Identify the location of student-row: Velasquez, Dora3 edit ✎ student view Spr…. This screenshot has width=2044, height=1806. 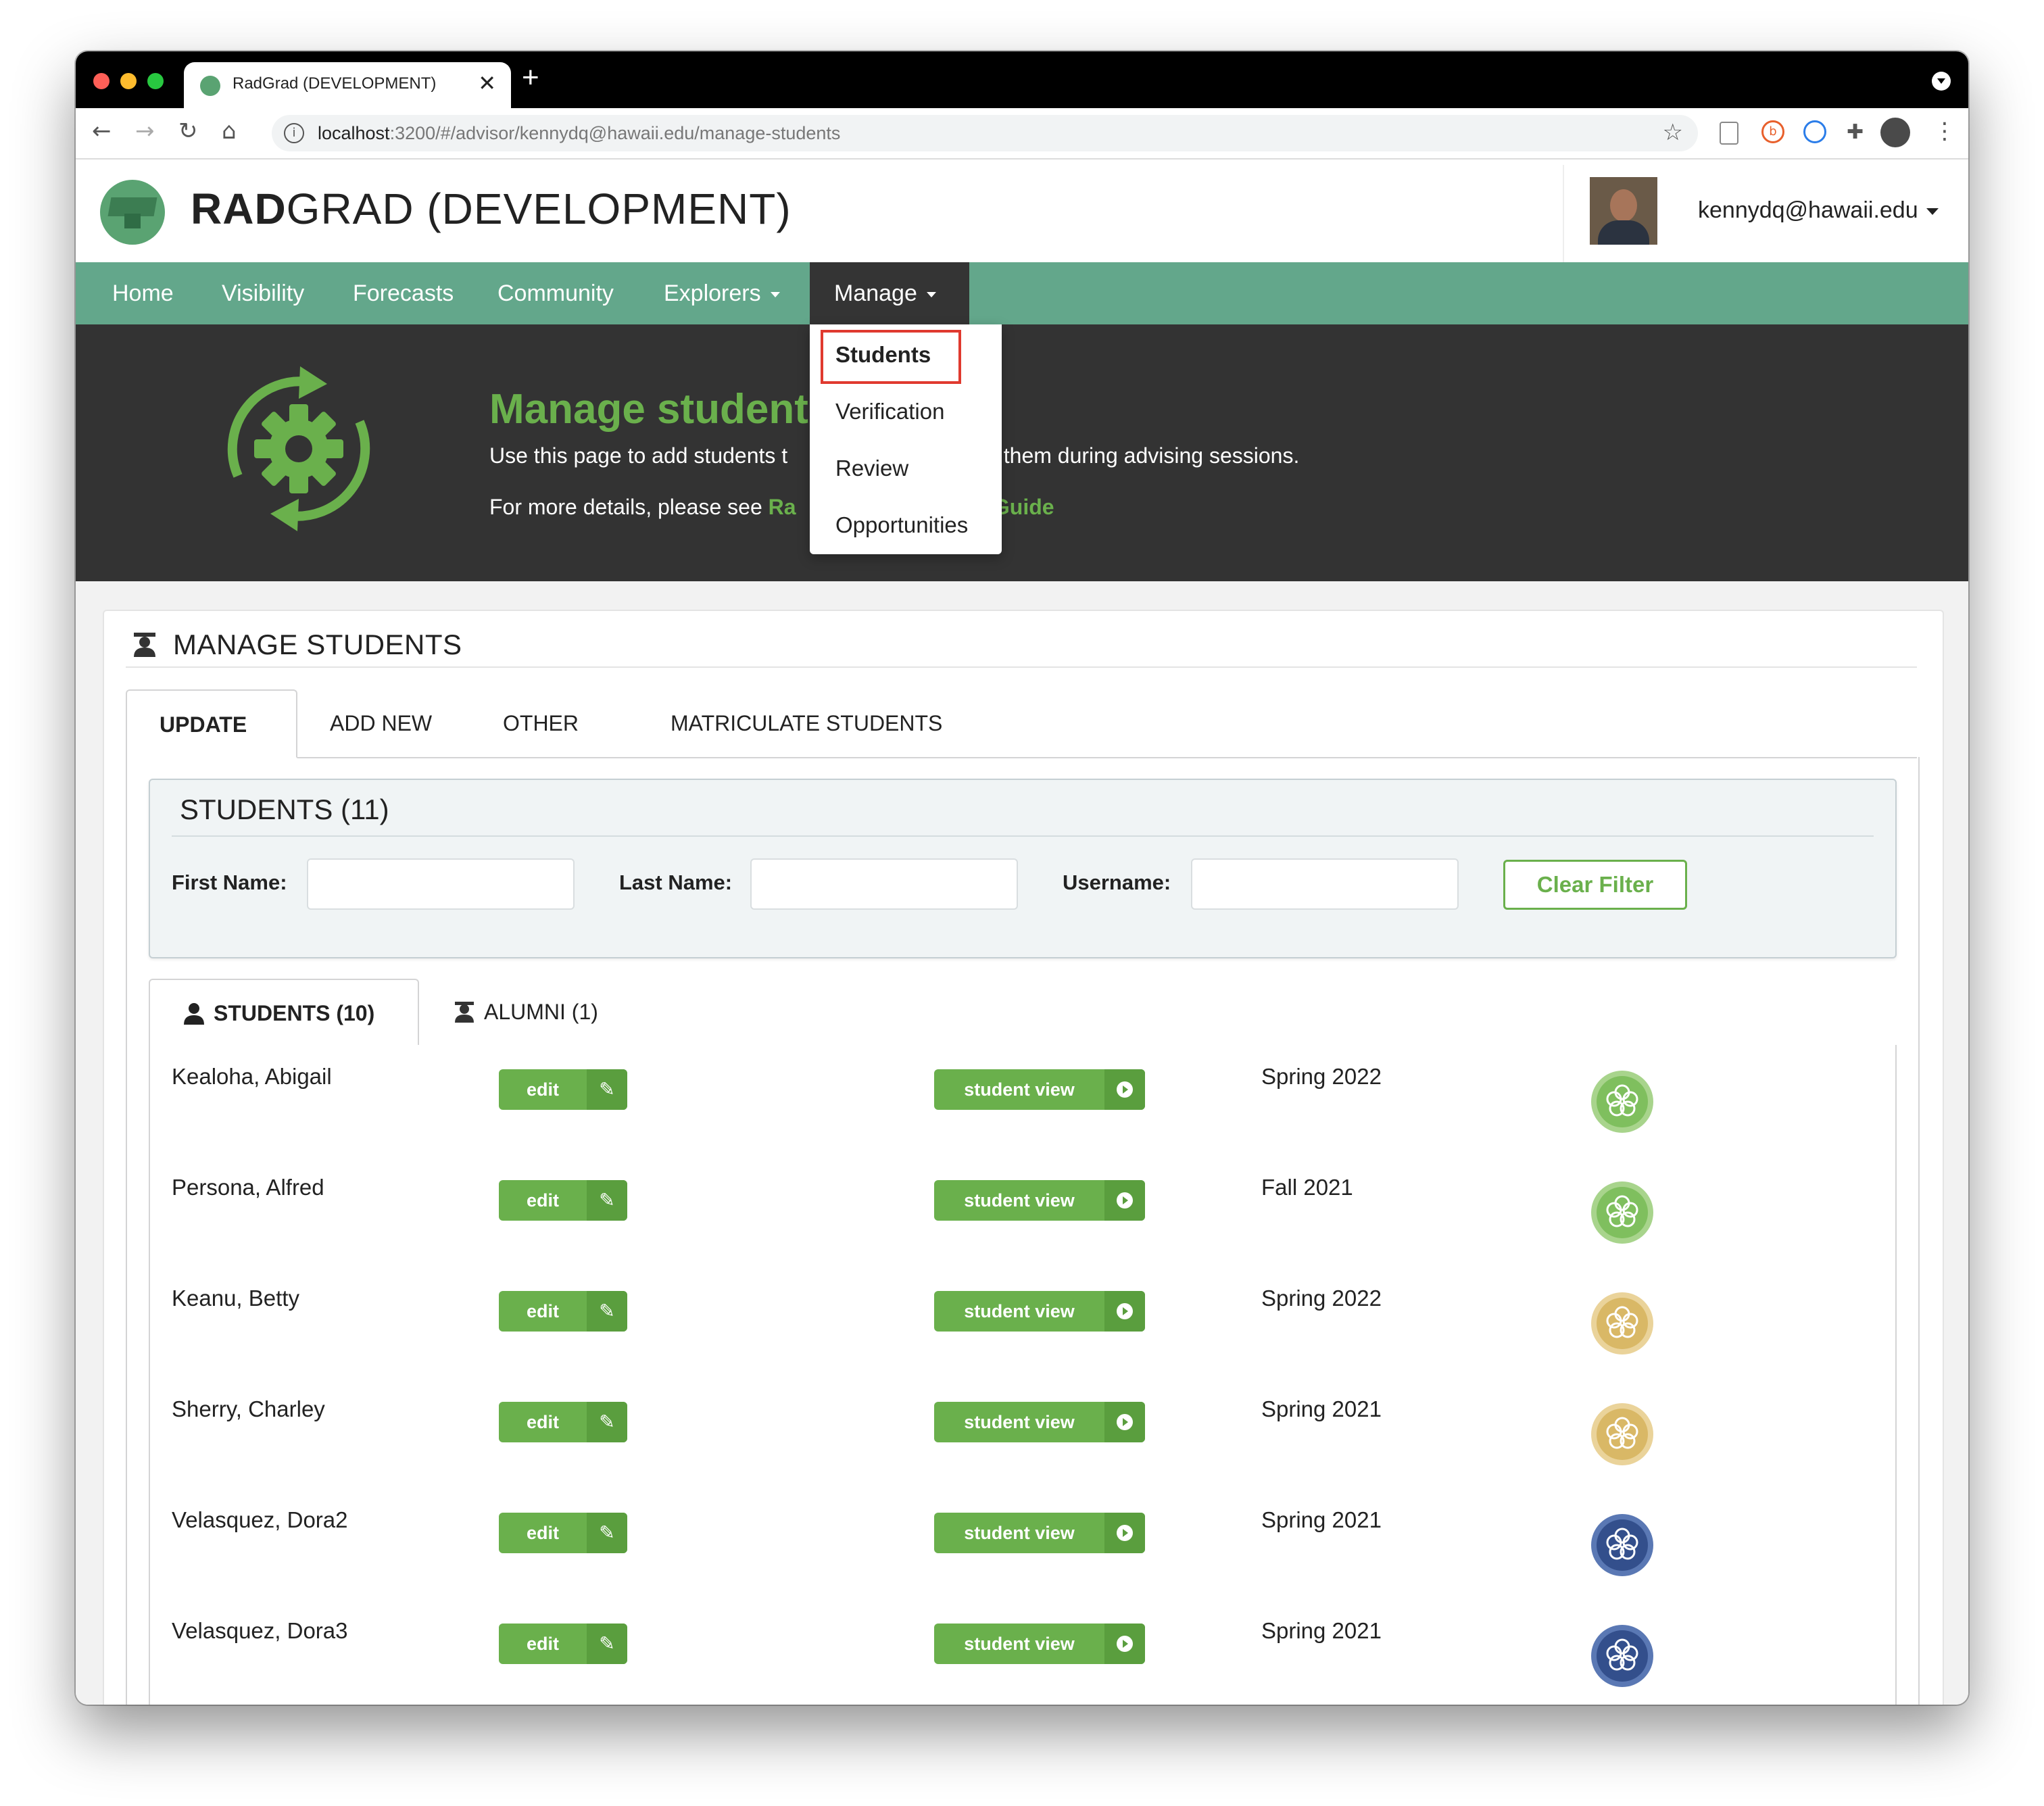
(1022, 1661).